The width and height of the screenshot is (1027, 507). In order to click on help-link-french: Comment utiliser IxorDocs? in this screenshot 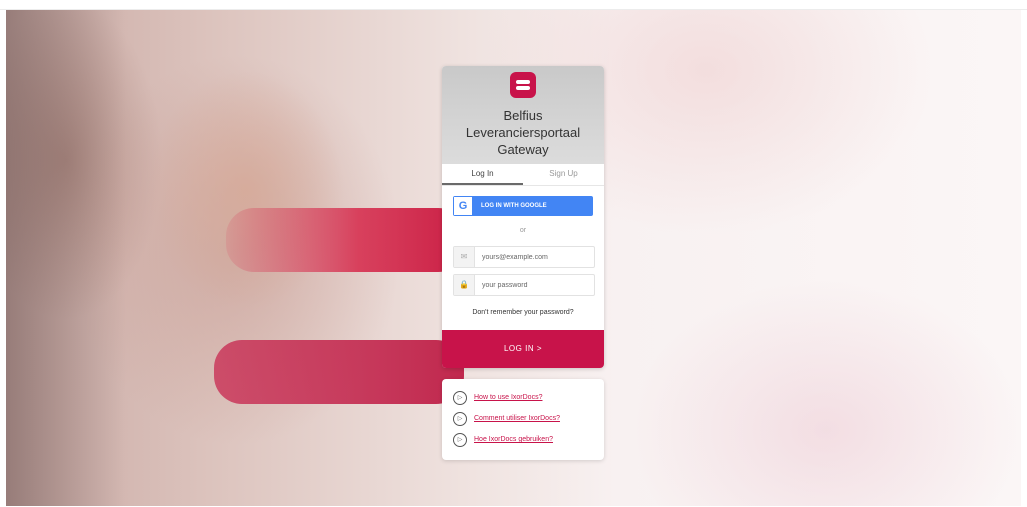, I will do `click(517, 419)`.